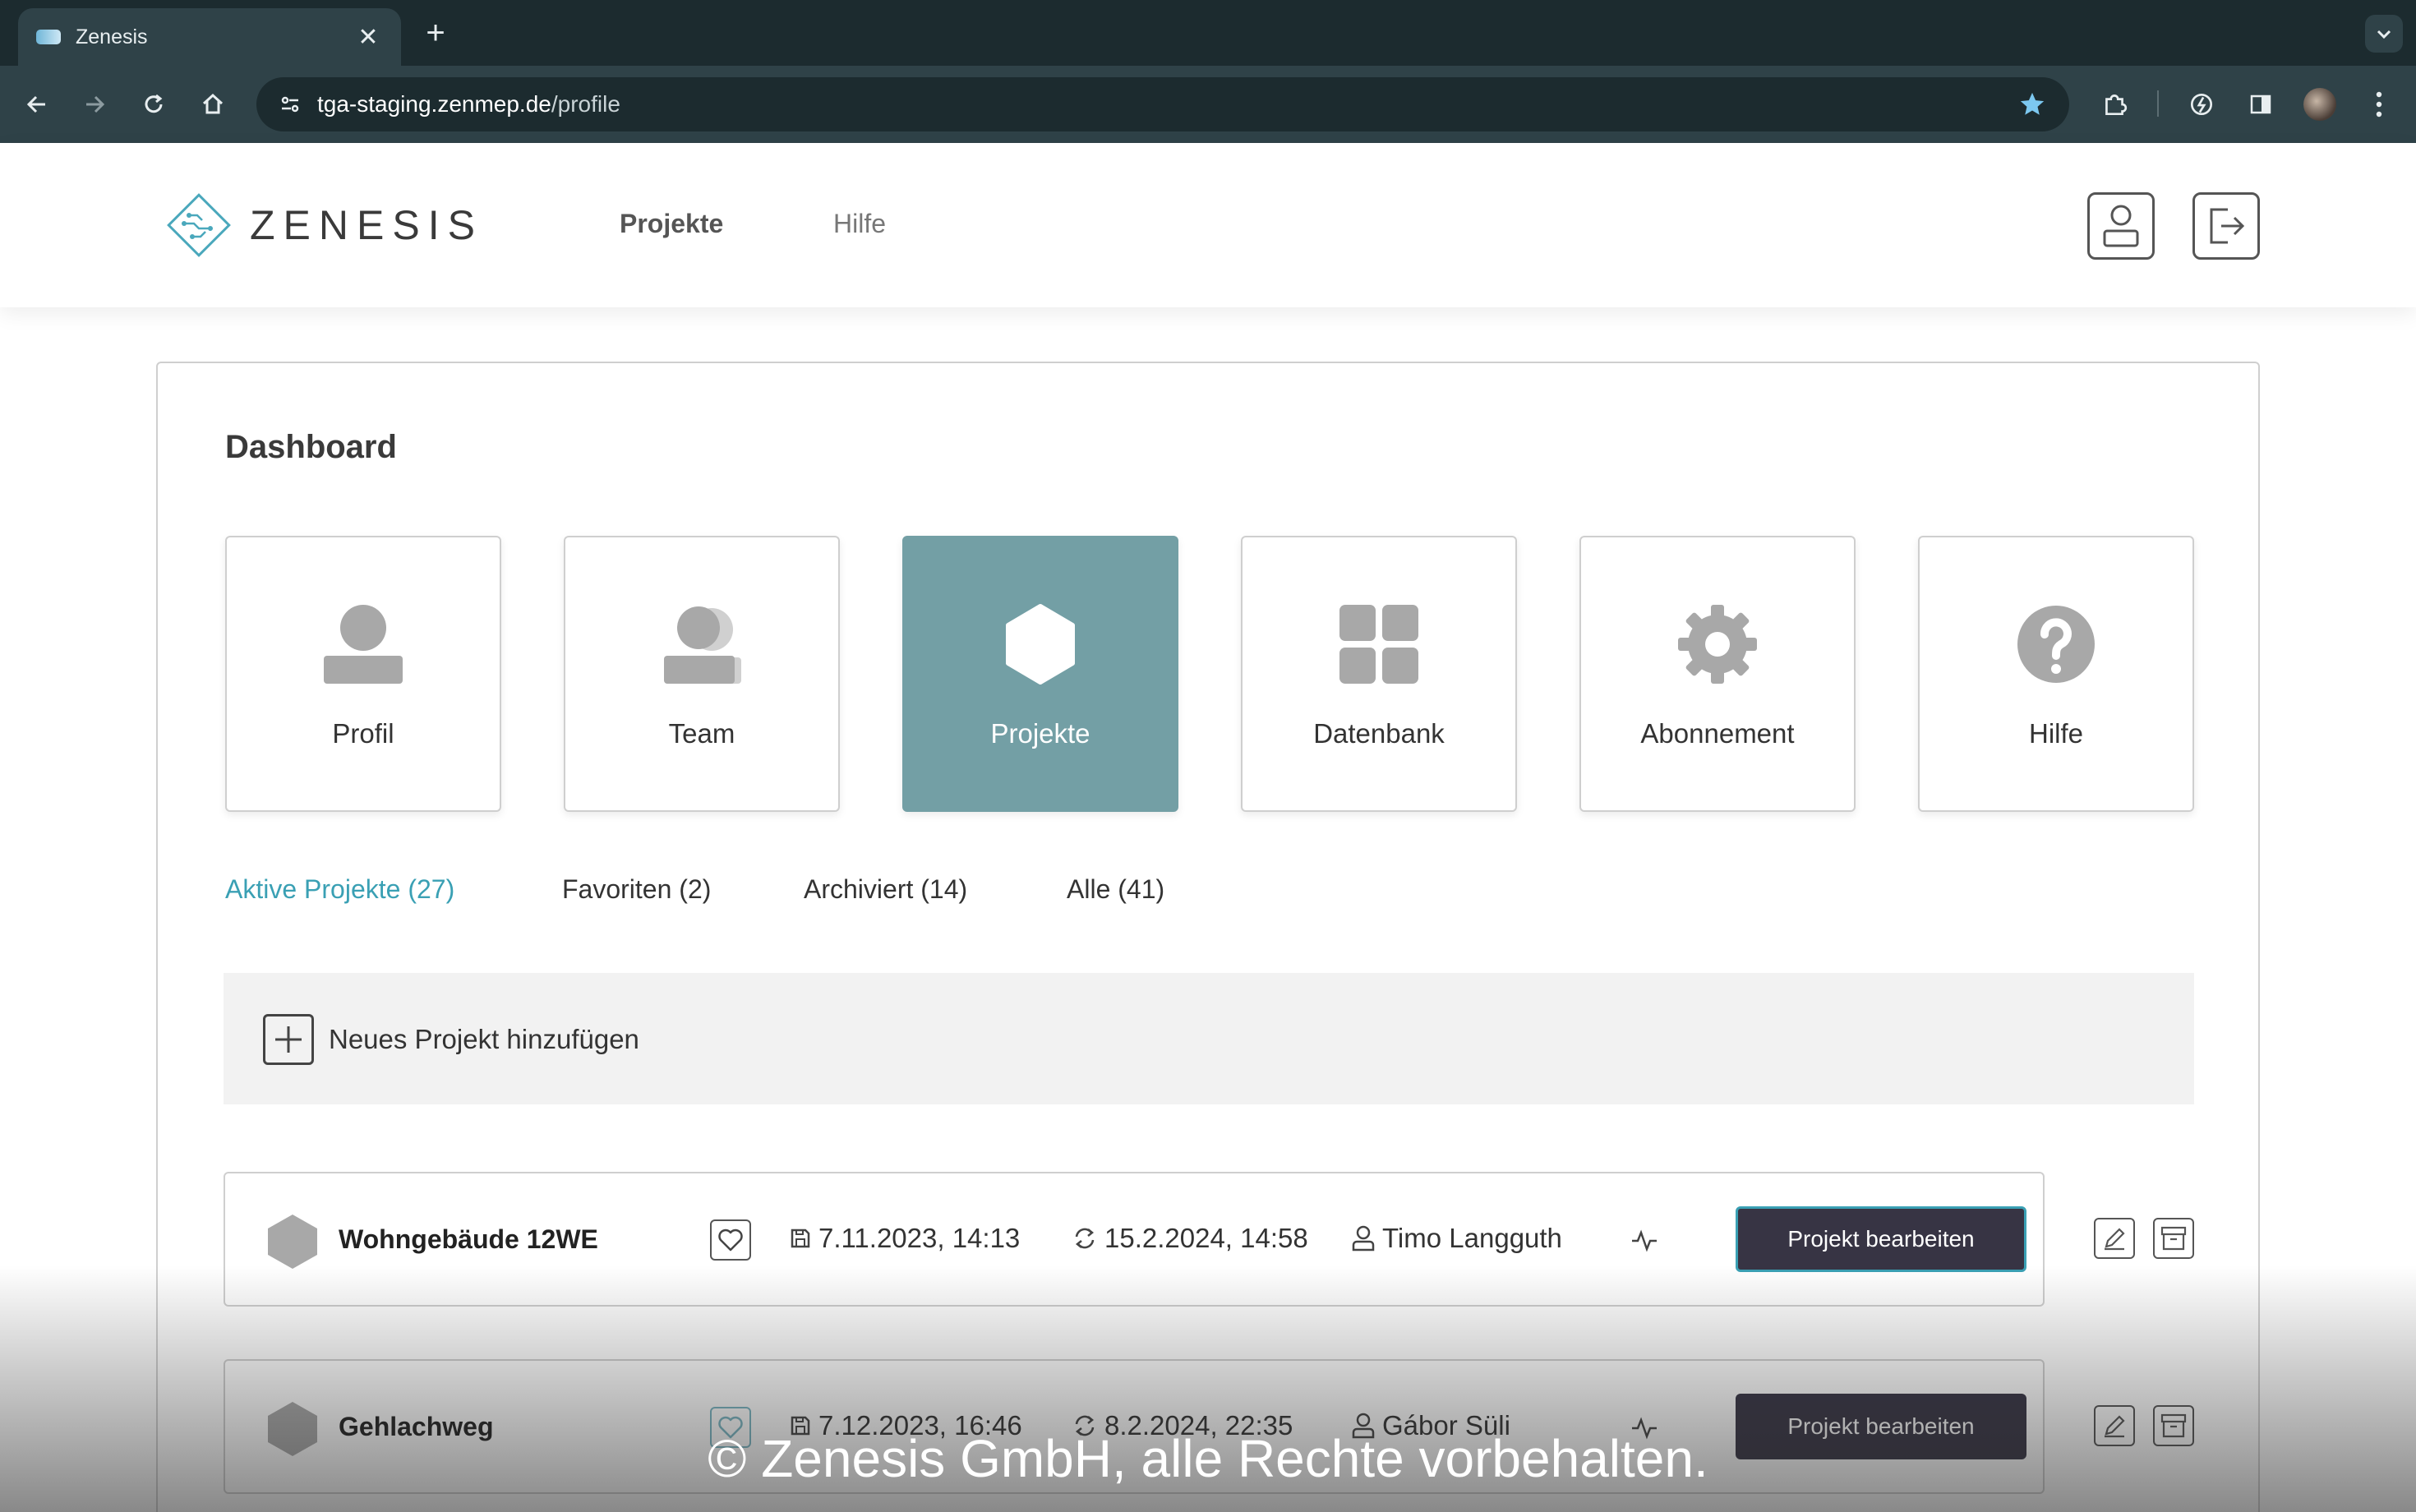 This screenshot has height=1512, width=2416. I want to click on add-project-label: Neues Projekt hinzufügen, so click(484, 1039).